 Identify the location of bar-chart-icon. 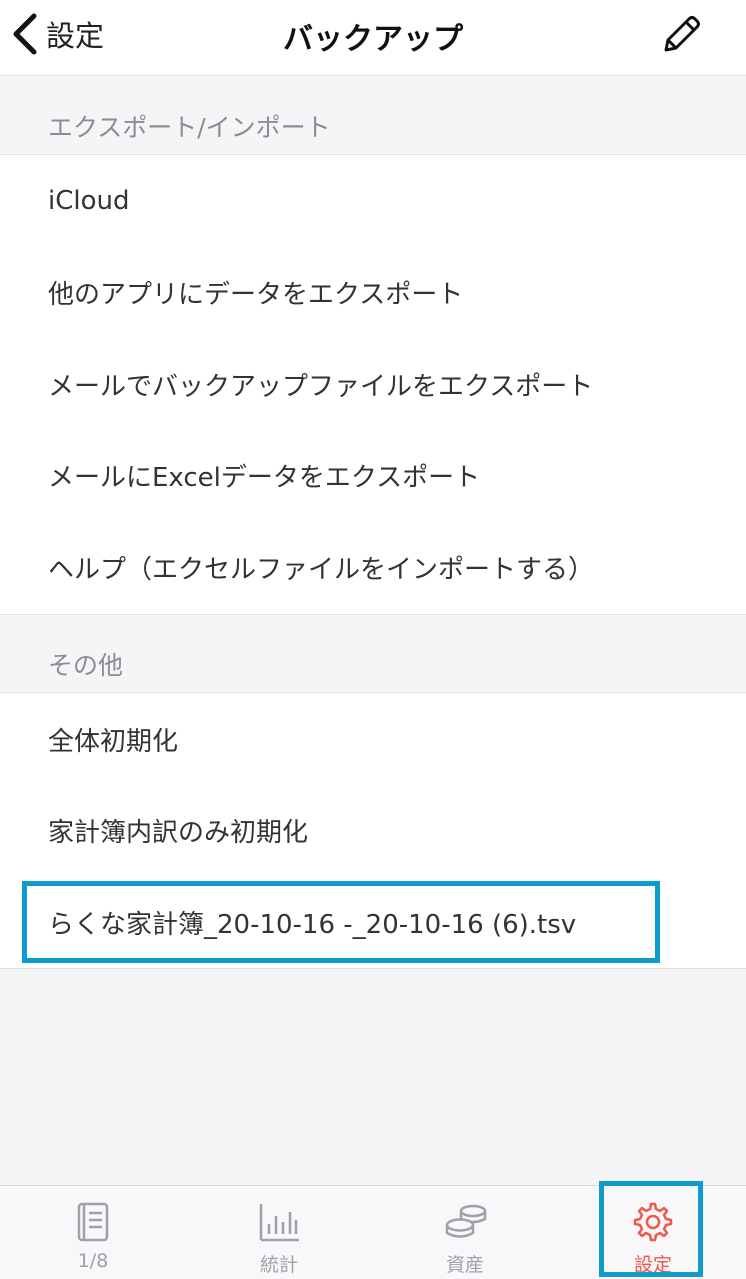
(279, 1223).